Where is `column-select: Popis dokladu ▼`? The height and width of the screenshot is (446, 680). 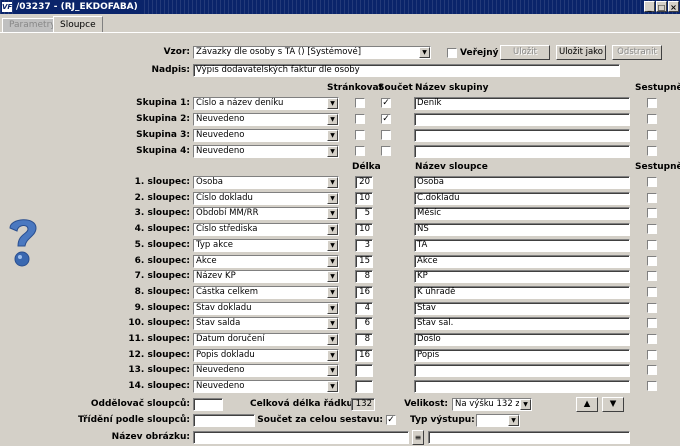
column-select: Popis dokladu ▼ is located at coordinates (266, 355).